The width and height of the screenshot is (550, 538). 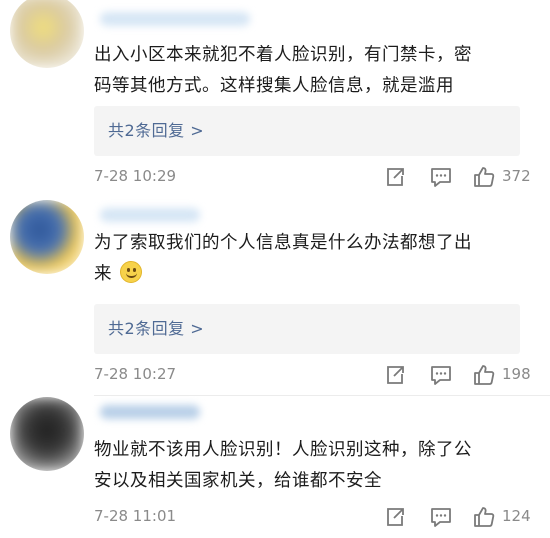 What do you see at coordinates (314, 517) in the screenshot?
I see `comment-footer: 7-28 11:01 124` at bounding box center [314, 517].